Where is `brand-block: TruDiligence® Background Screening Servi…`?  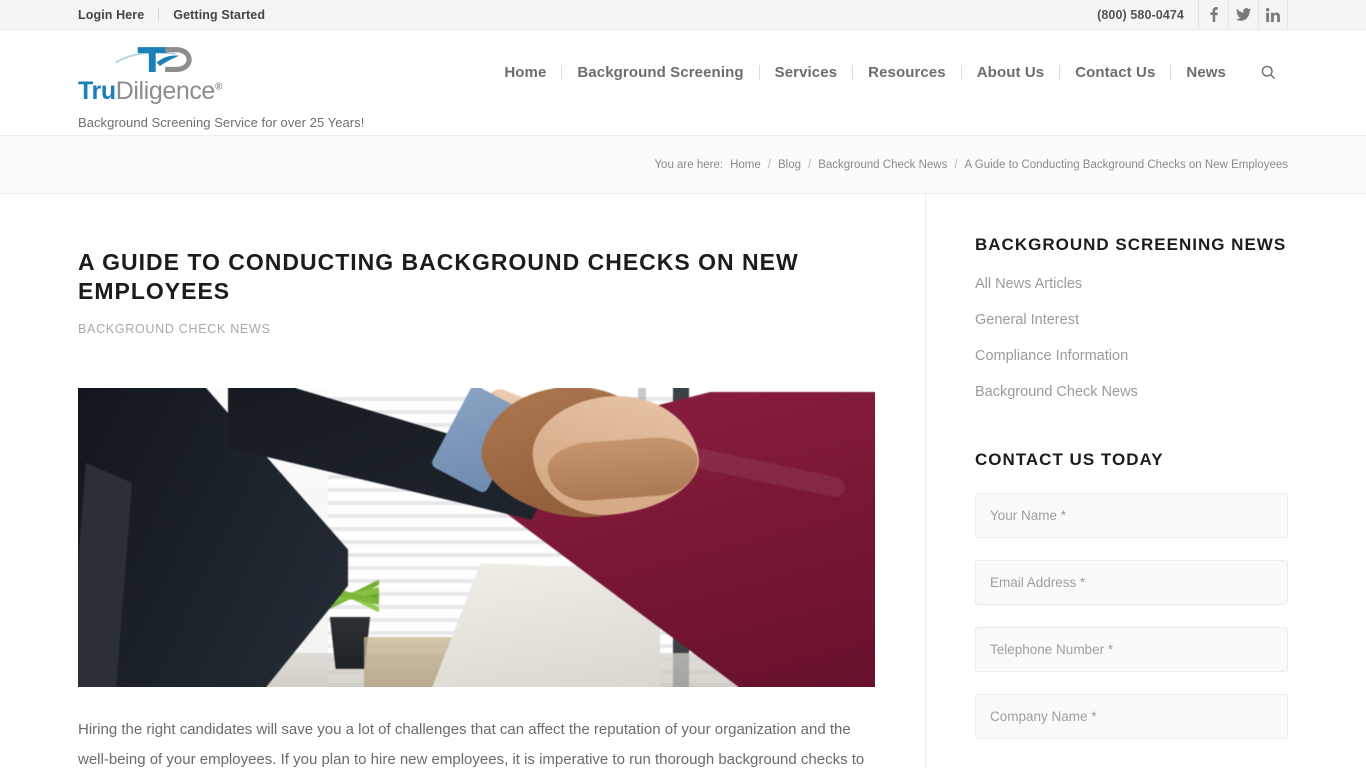 brand-block: TruDiligence® Background Screening Servi… is located at coordinates (283, 80).